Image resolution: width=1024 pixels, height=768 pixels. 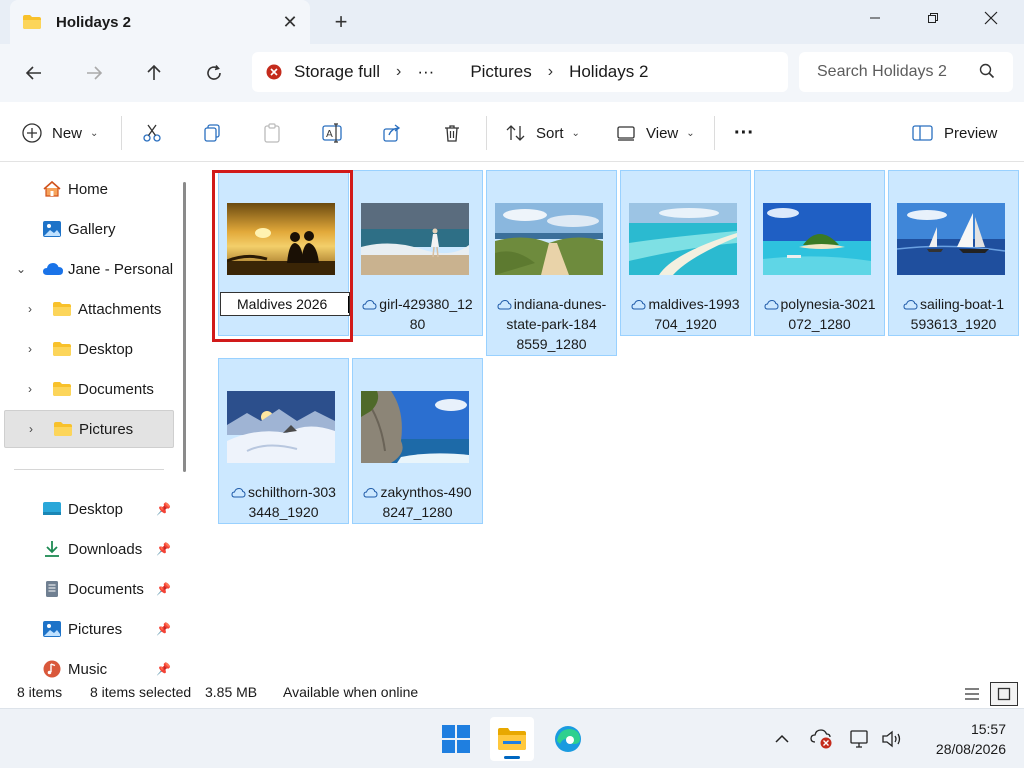 I want to click on onedrive-cloud-icon, so click(x=53, y=269).